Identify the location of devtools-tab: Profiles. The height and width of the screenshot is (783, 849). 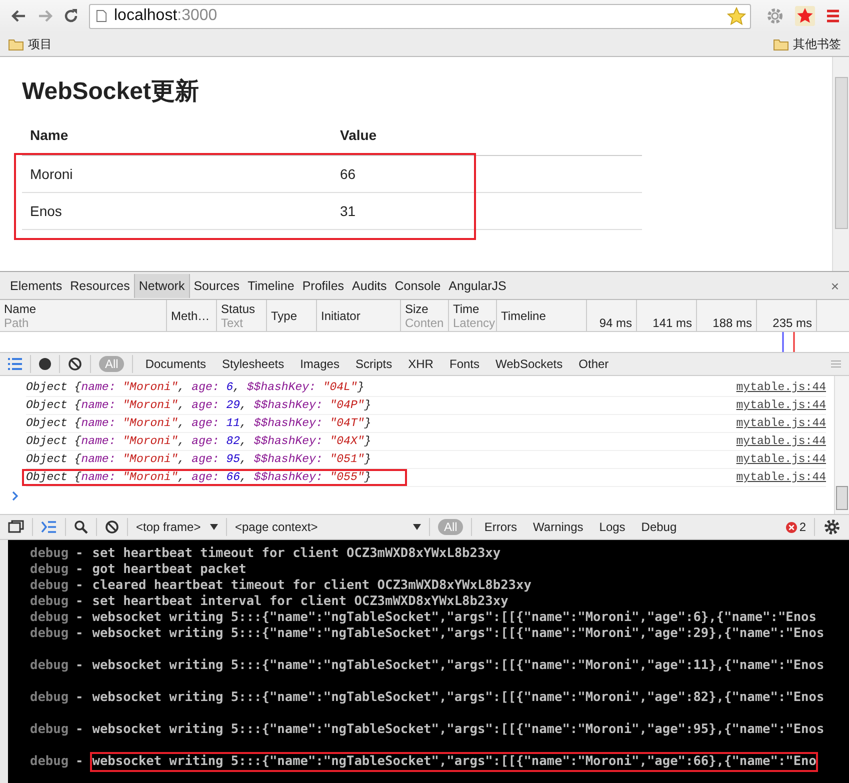
(323, 286).